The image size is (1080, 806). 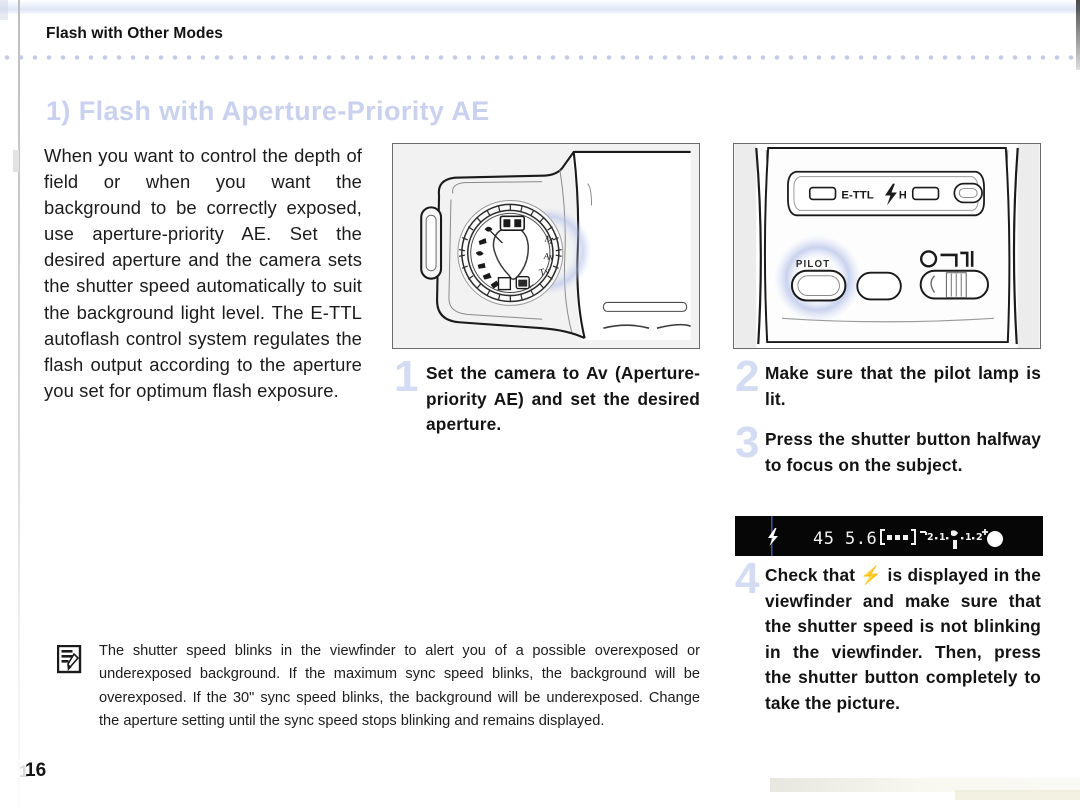 What do you see at coordinates (747, 578) in the screenshot?
I see `step-4-number: 4` at bounding box center [747, 578].